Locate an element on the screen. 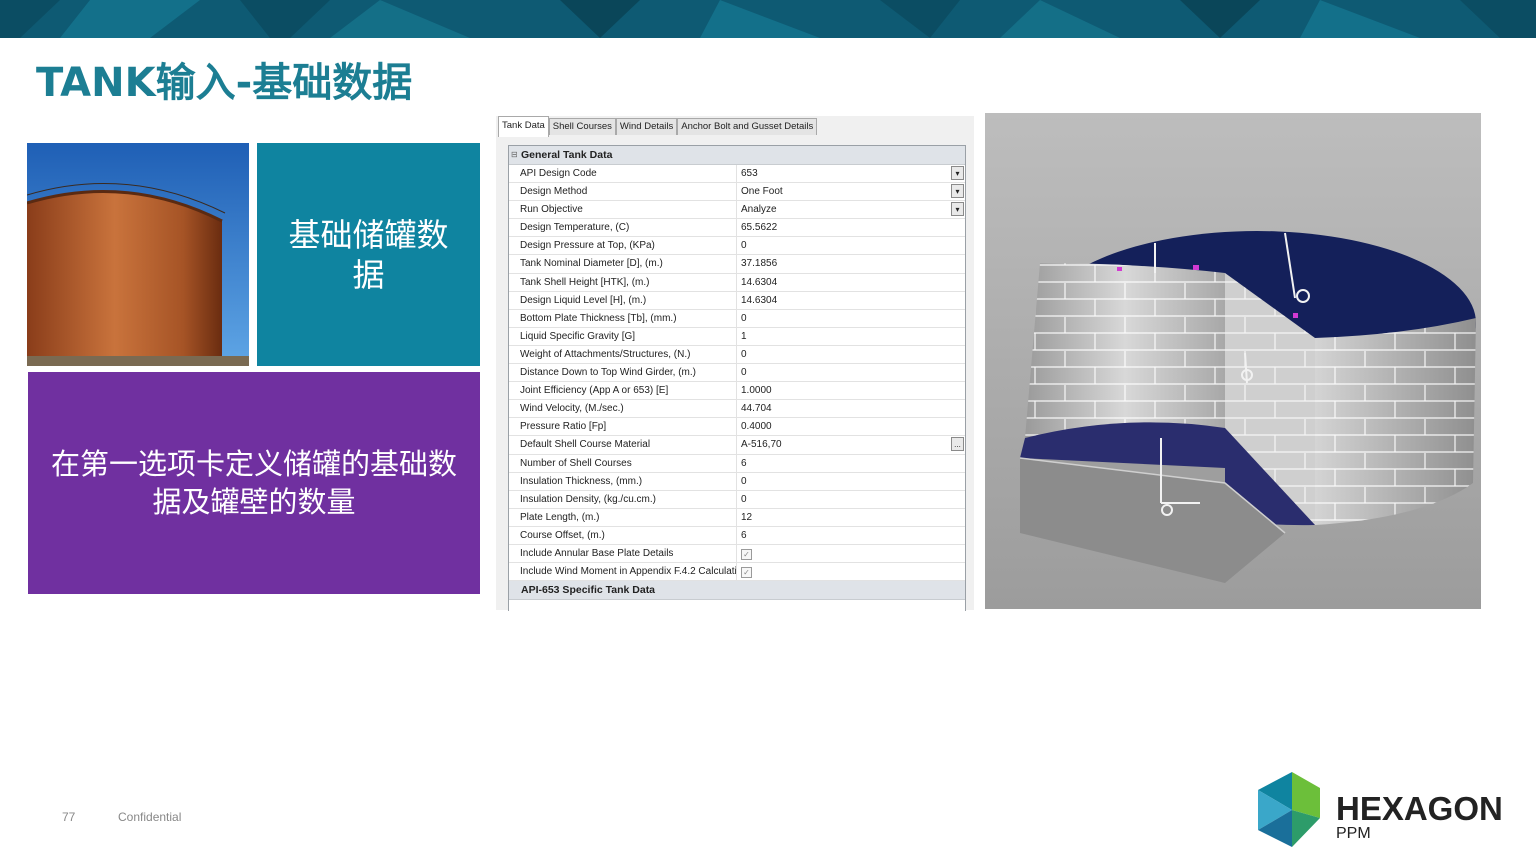 The image size is (1536, 864). property-row: Course Offset, (m.) 6 is located at coordinates (737, 535).